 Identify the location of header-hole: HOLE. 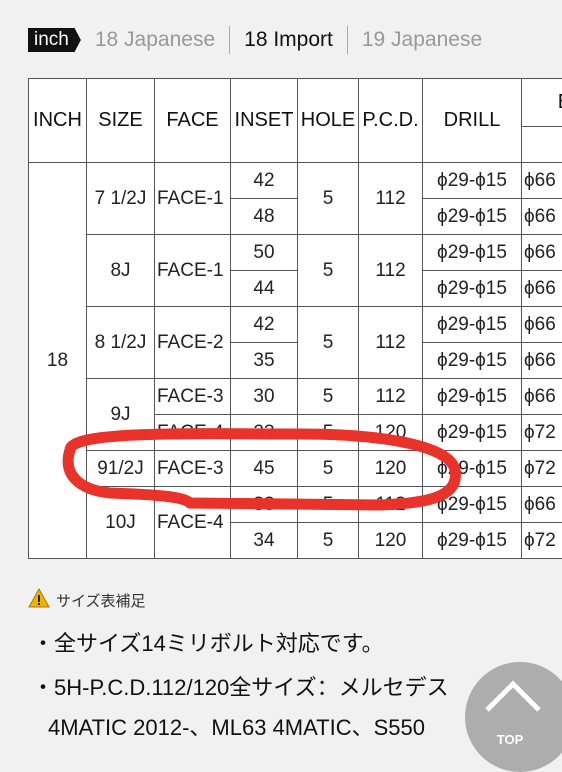
(328, 121).